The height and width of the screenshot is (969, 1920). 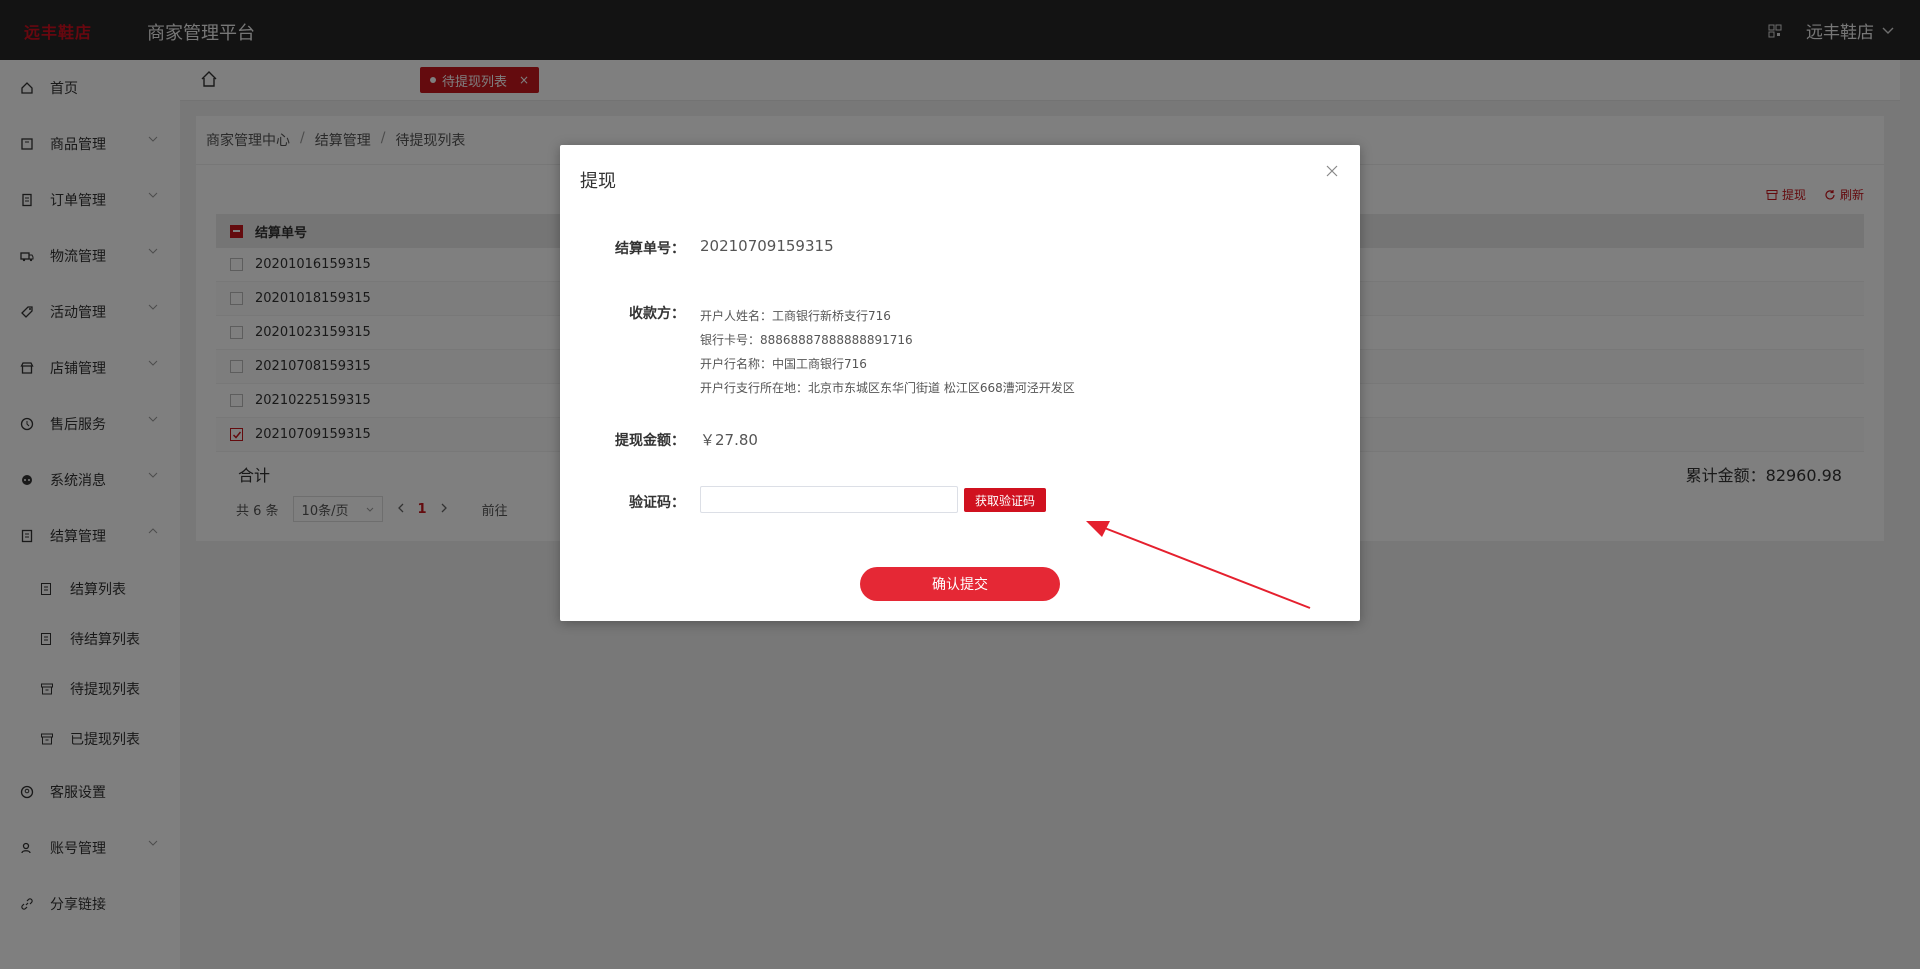 I want to click on modal-title: 提现, so click(x=598, y=181).